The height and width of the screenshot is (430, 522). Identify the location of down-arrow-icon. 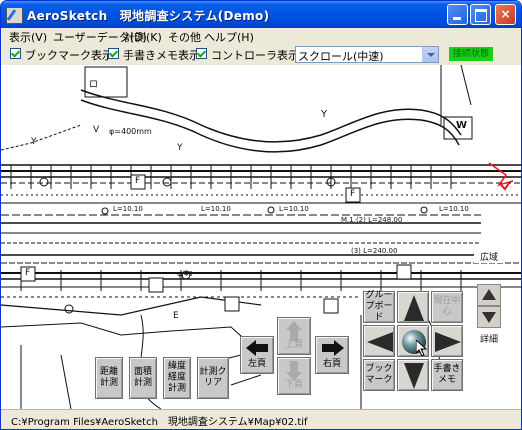
(294, 371).